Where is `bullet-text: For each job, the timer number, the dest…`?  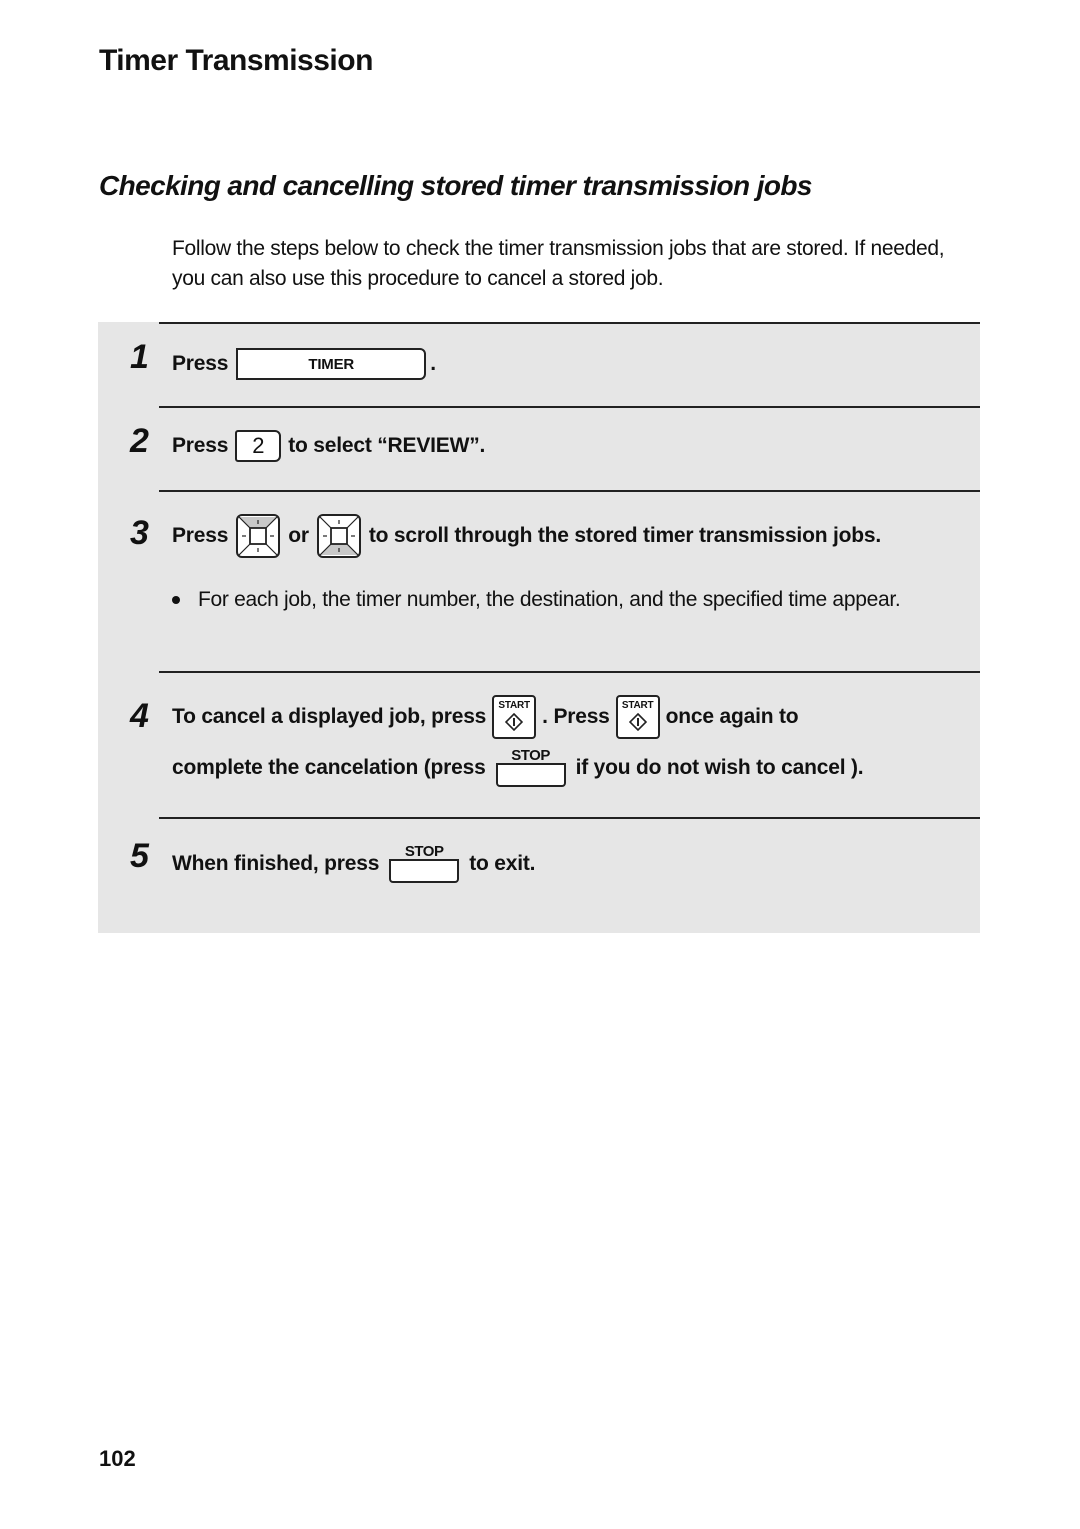 bullet-text: For each job, the timer number, the dest… is located at coordinates (549, 599).